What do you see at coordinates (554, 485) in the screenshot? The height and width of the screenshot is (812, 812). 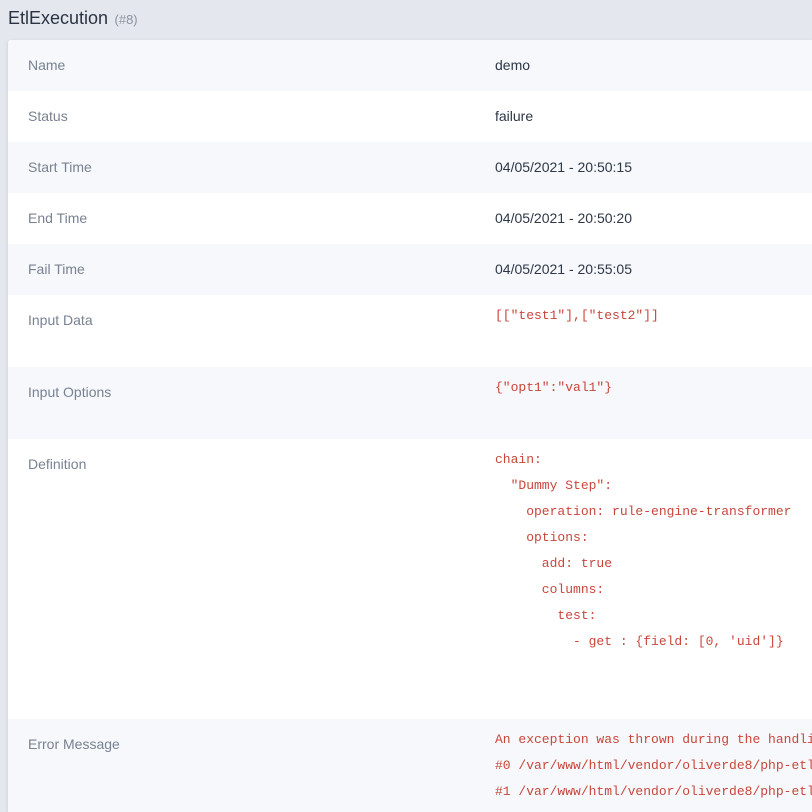 I see `definition-line: "Dummy Step":` at bounding box center [554, 485].